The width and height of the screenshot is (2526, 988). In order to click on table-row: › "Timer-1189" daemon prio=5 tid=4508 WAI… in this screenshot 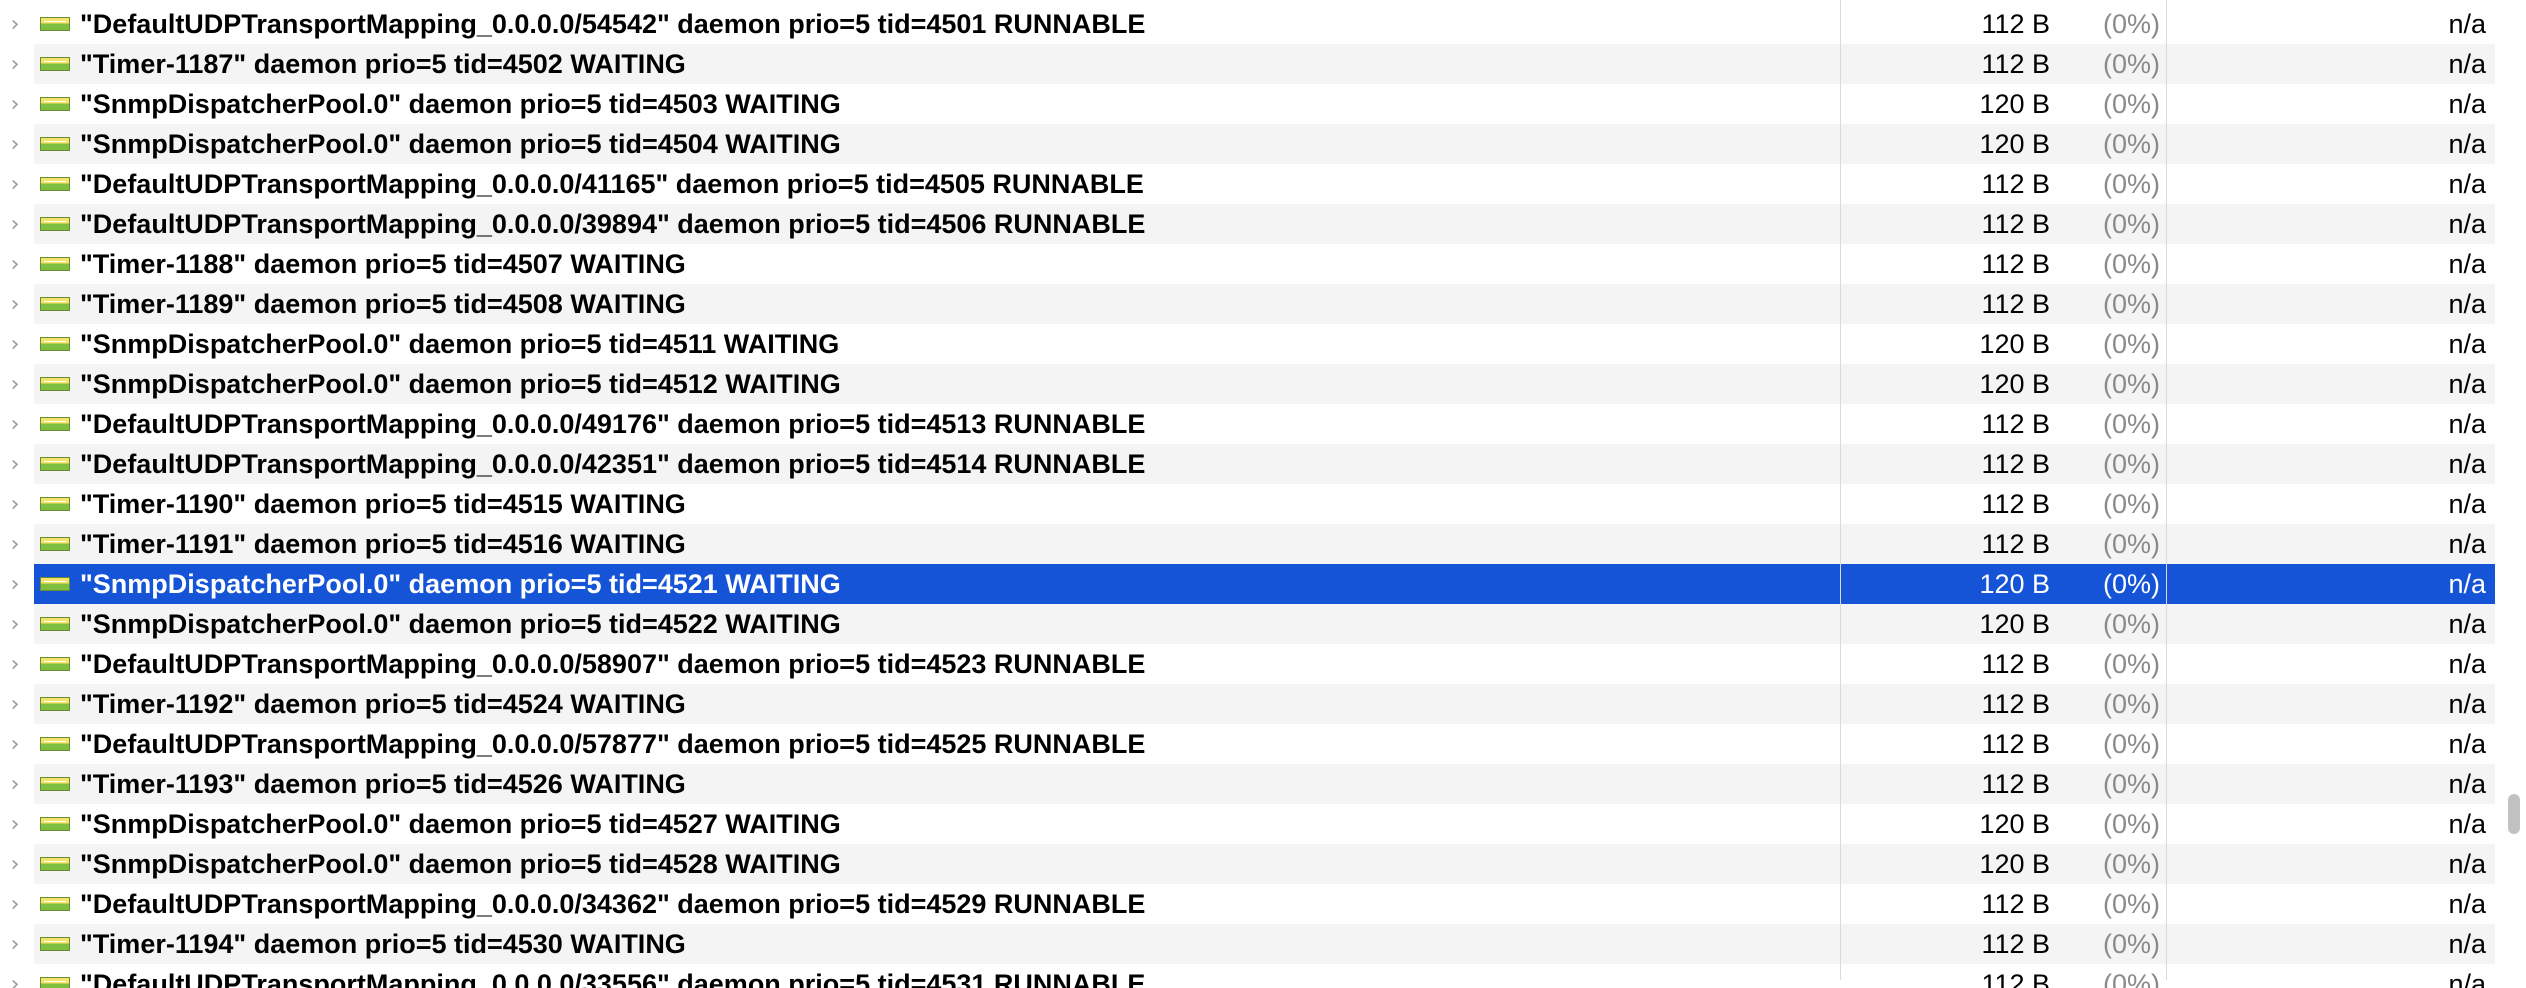, I will do `click(1247, 304)`.